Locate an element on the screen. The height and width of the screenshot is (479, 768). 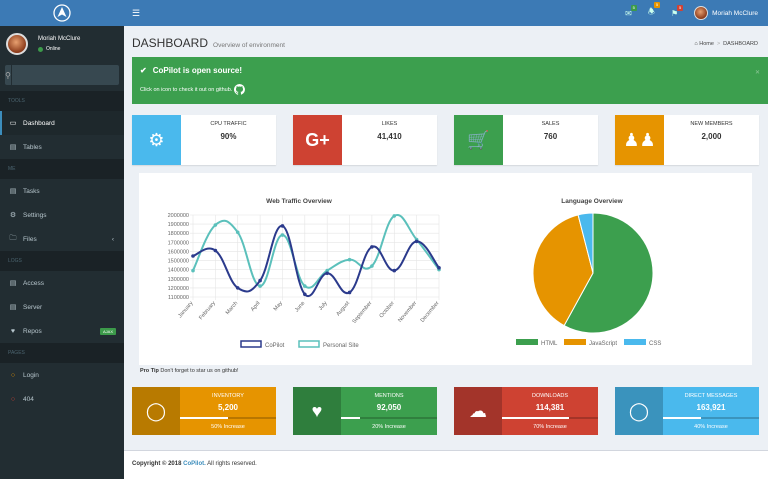
legend-label: CSS is located at coordinates (655, 344).